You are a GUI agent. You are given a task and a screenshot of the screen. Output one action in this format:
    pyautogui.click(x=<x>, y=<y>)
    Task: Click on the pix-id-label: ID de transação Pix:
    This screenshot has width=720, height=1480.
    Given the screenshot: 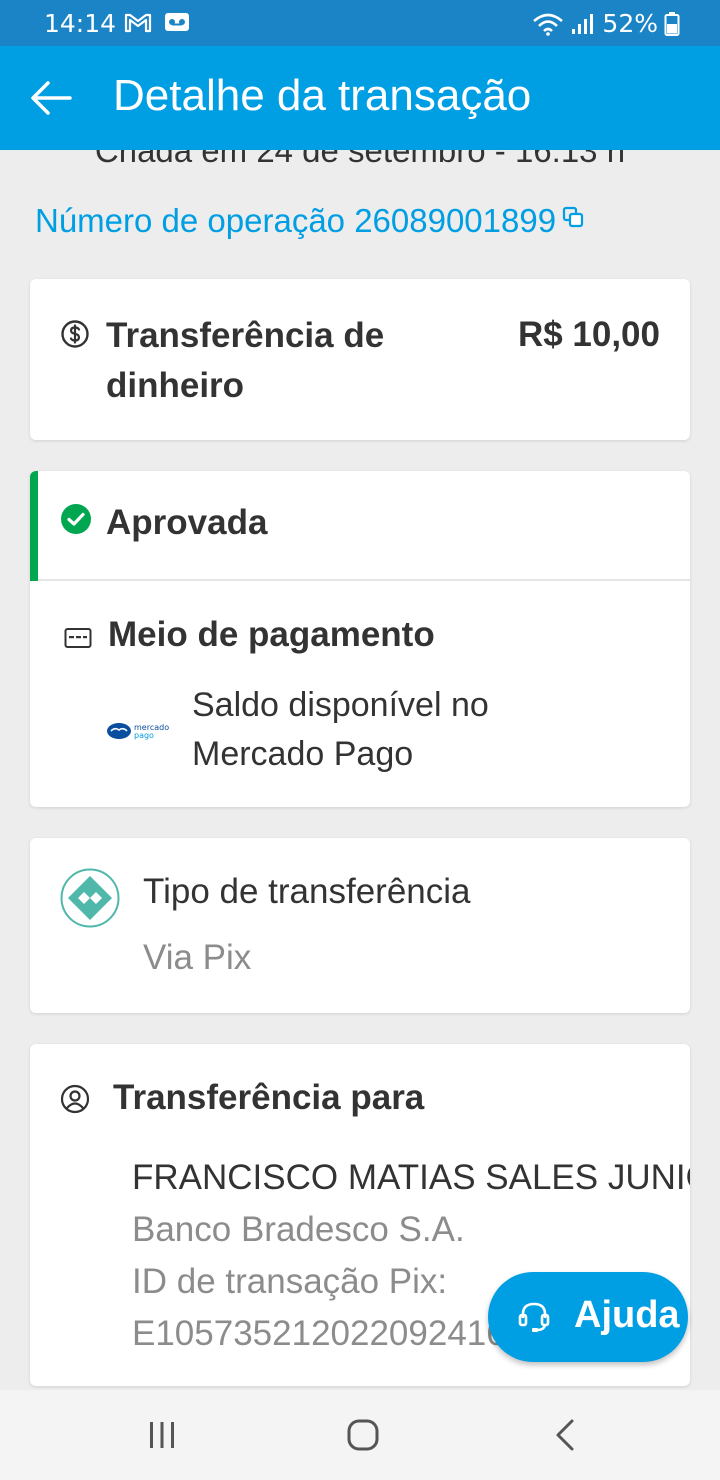 What is the action you would take?
    pyautogui.click(x=290, y=1281)
    